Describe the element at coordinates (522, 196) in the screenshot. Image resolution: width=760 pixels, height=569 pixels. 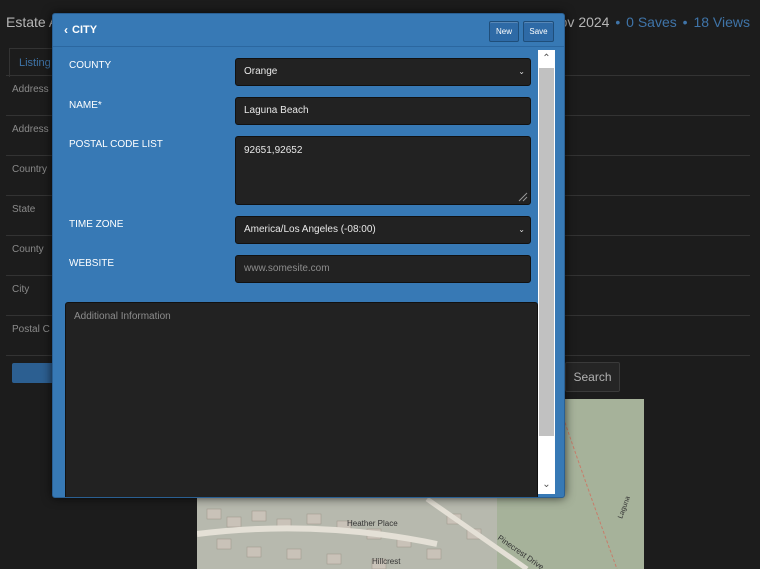
I see `resize-grip-icon` at that location.